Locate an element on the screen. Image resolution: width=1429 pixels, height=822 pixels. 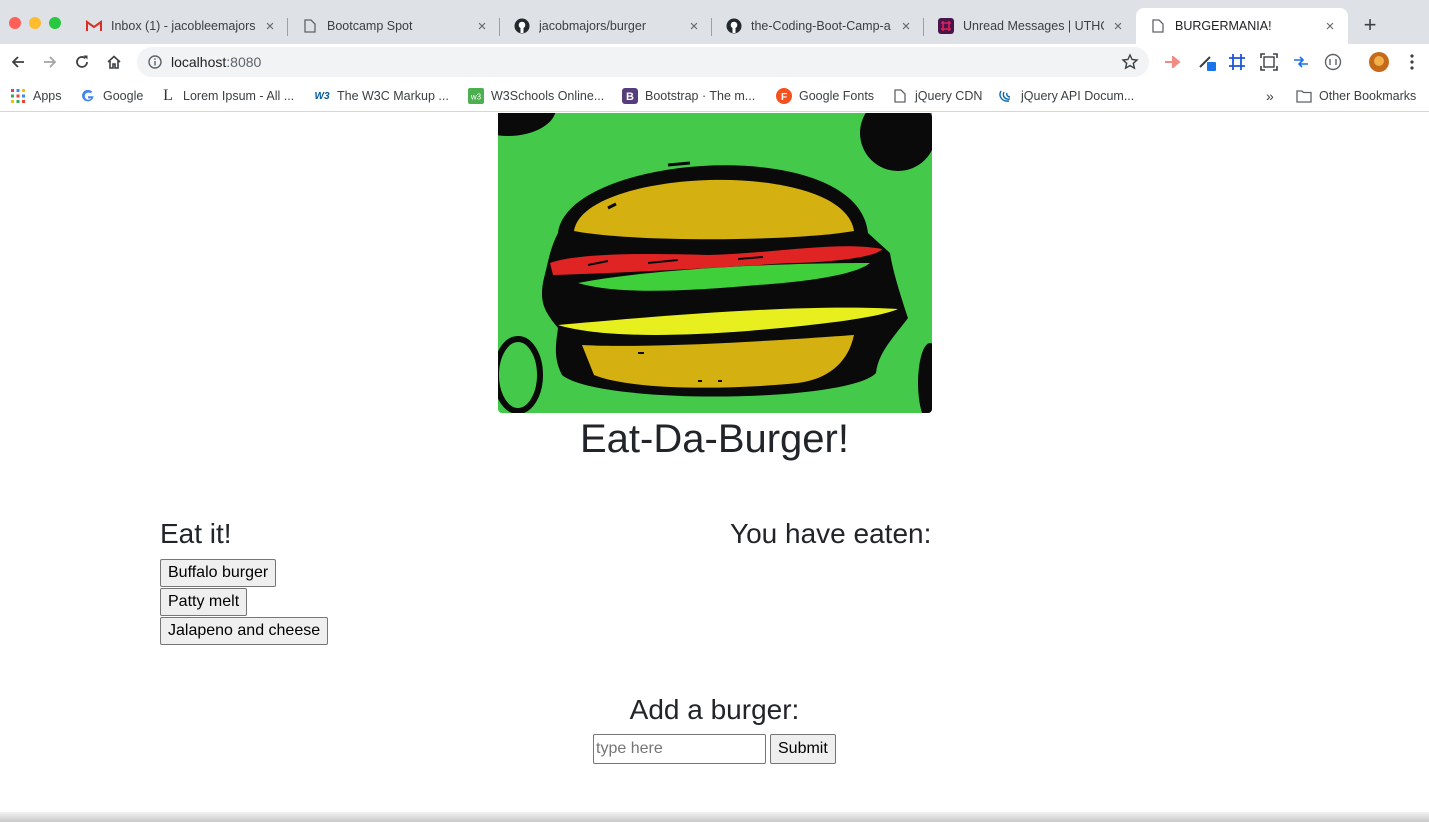
add-burger-form: Submit is located at coordinates (714, 749).